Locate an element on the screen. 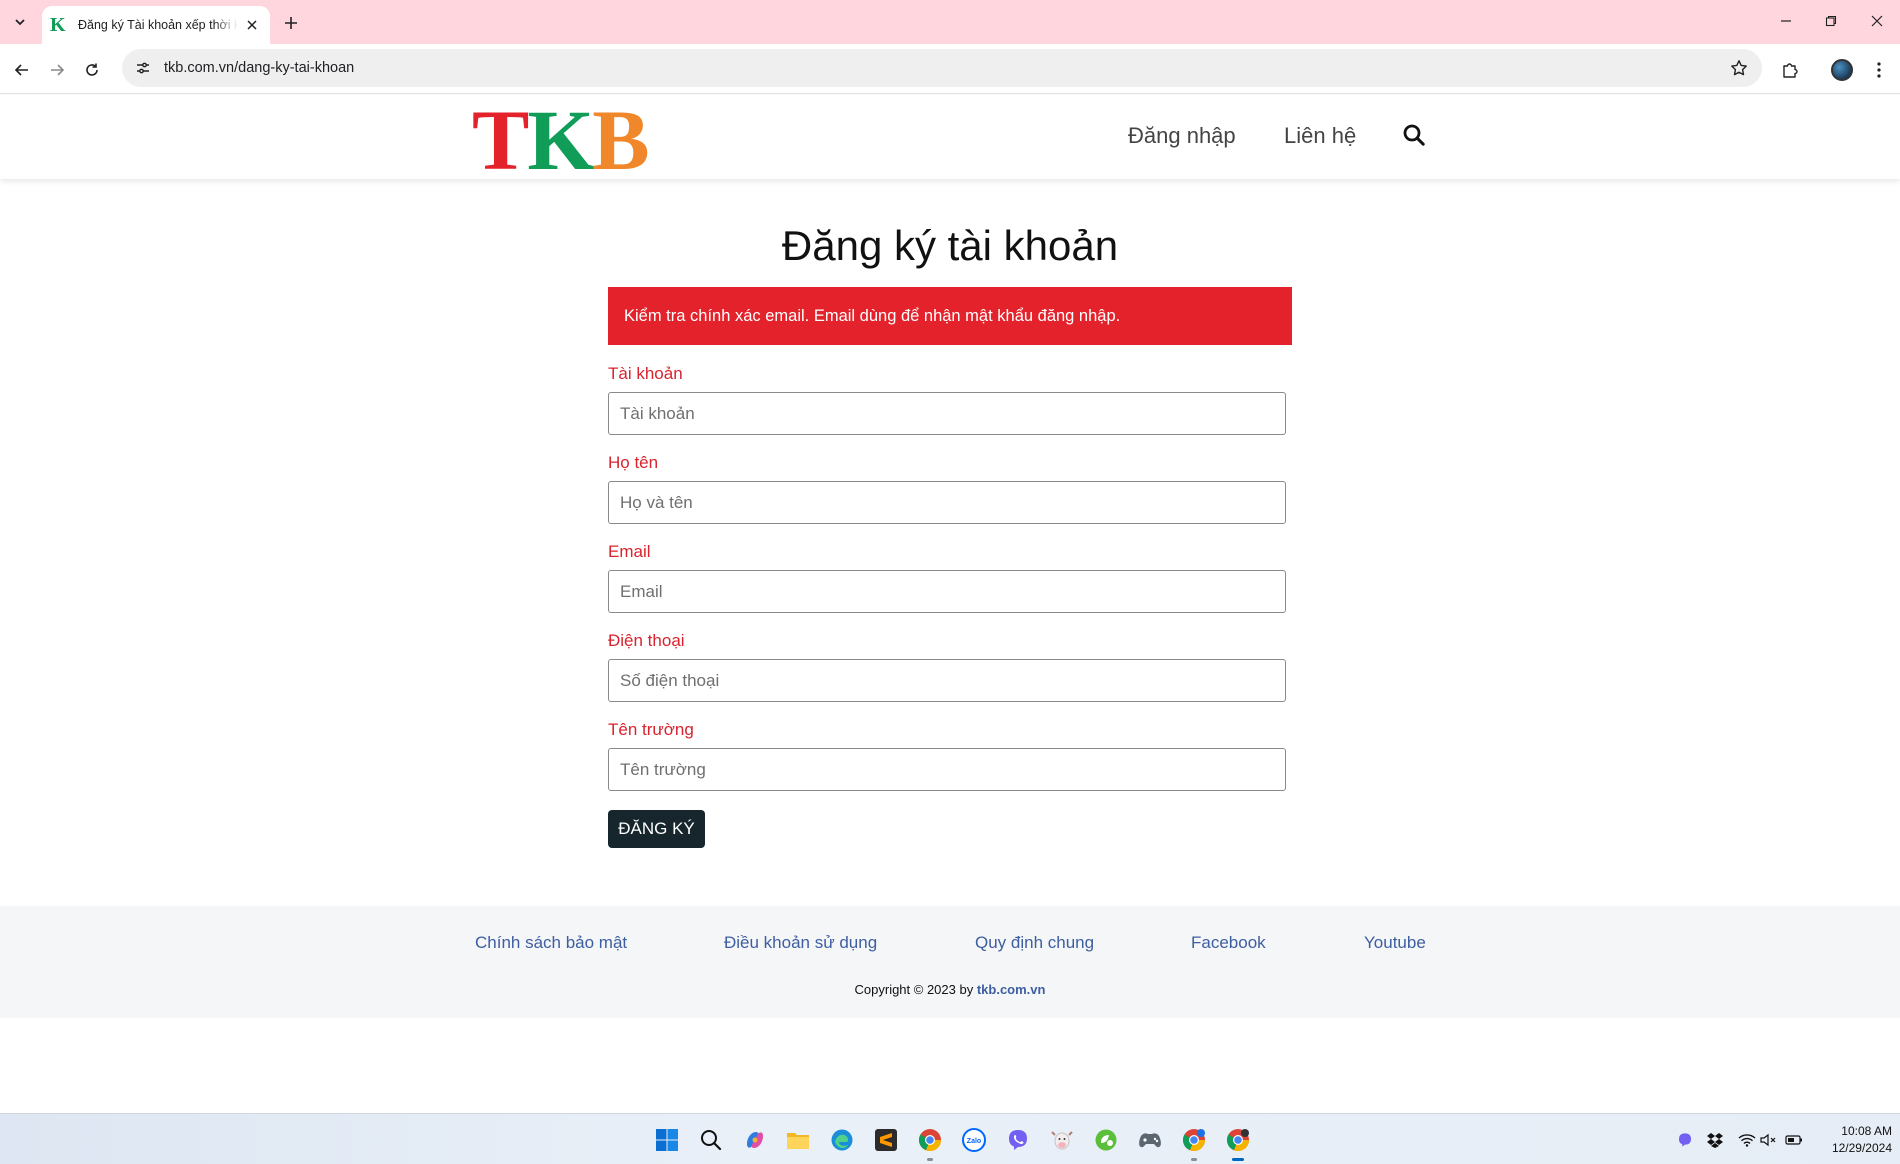 This screenshot has height=1164, width=1900. site-header: TKB Đăng nhập Liên hệ is located at coordinates (950, 140).